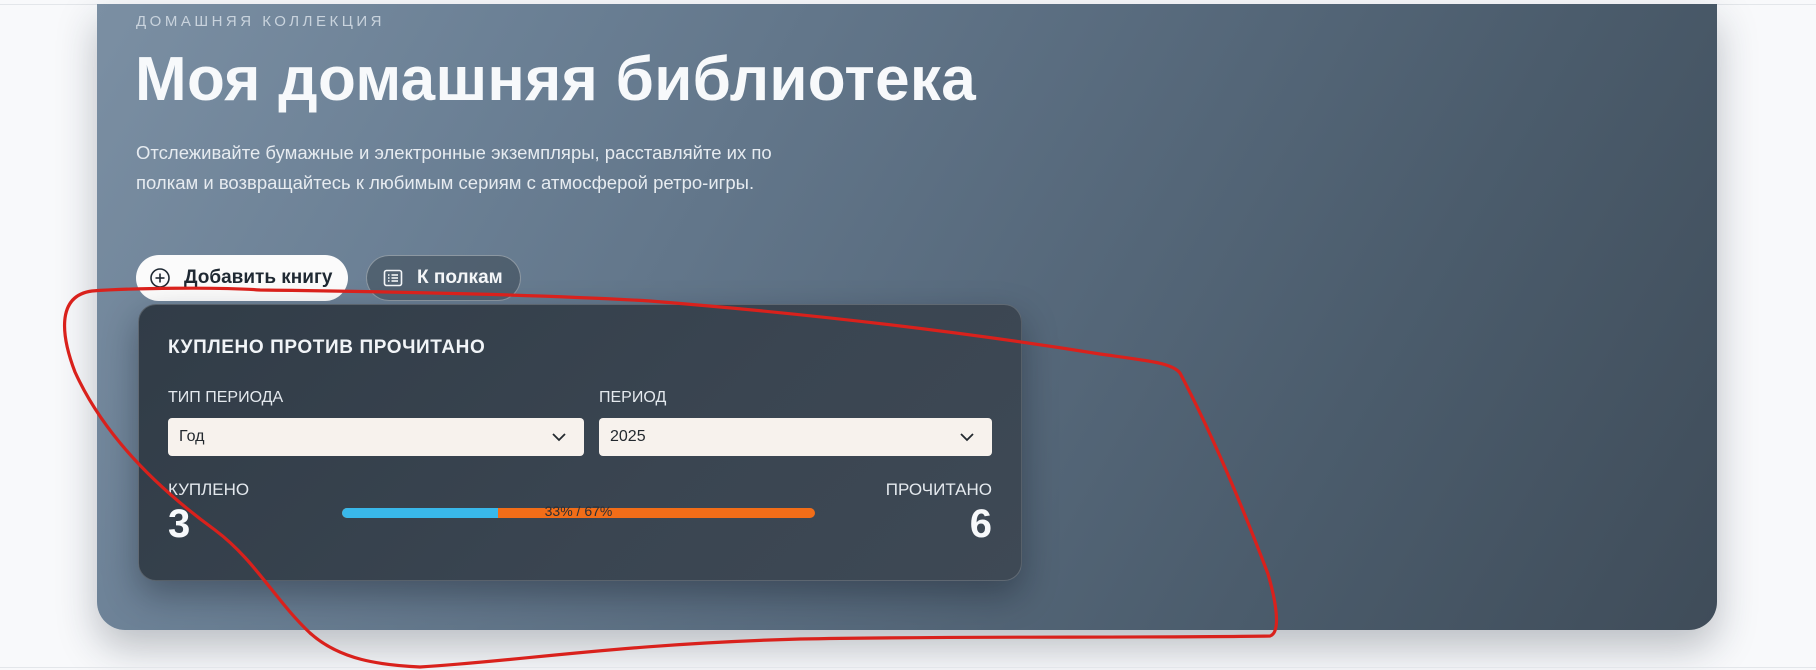 This screenshot has height=670, width=1816. I want to click on period-label: ПЕРИОД, so click(633, 397).